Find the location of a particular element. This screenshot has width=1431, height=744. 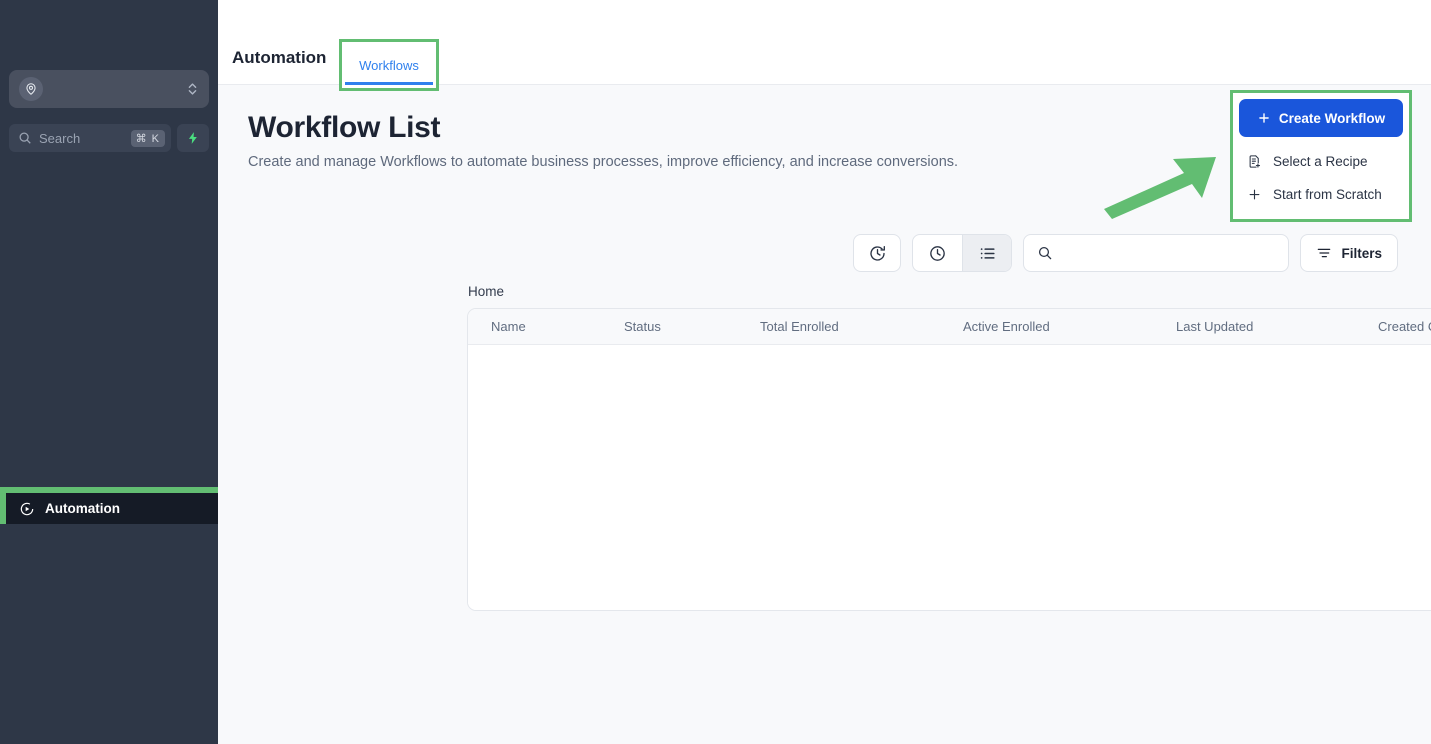

history-button is located at coordinates (877, 253).